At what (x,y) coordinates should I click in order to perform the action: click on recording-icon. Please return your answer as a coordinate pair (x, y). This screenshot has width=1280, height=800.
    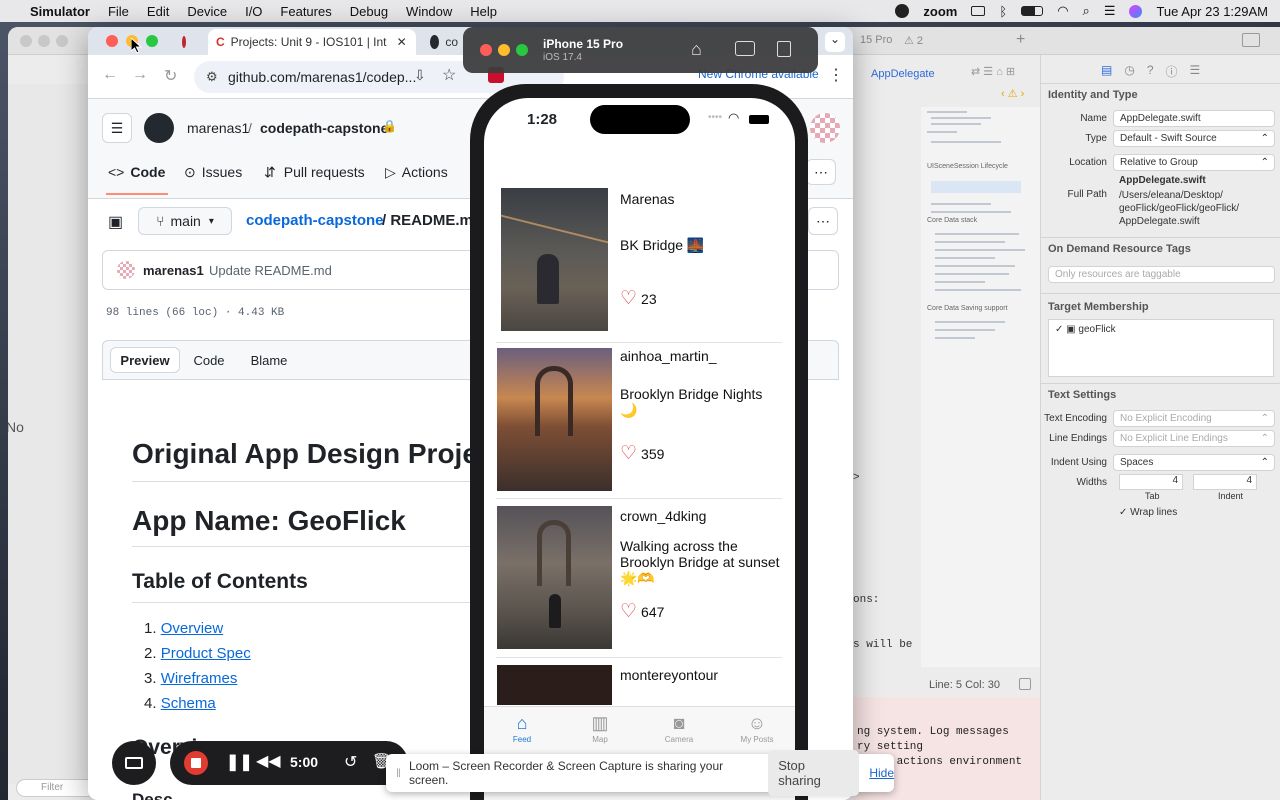
    Looking at the image, I should click on (902, 11).